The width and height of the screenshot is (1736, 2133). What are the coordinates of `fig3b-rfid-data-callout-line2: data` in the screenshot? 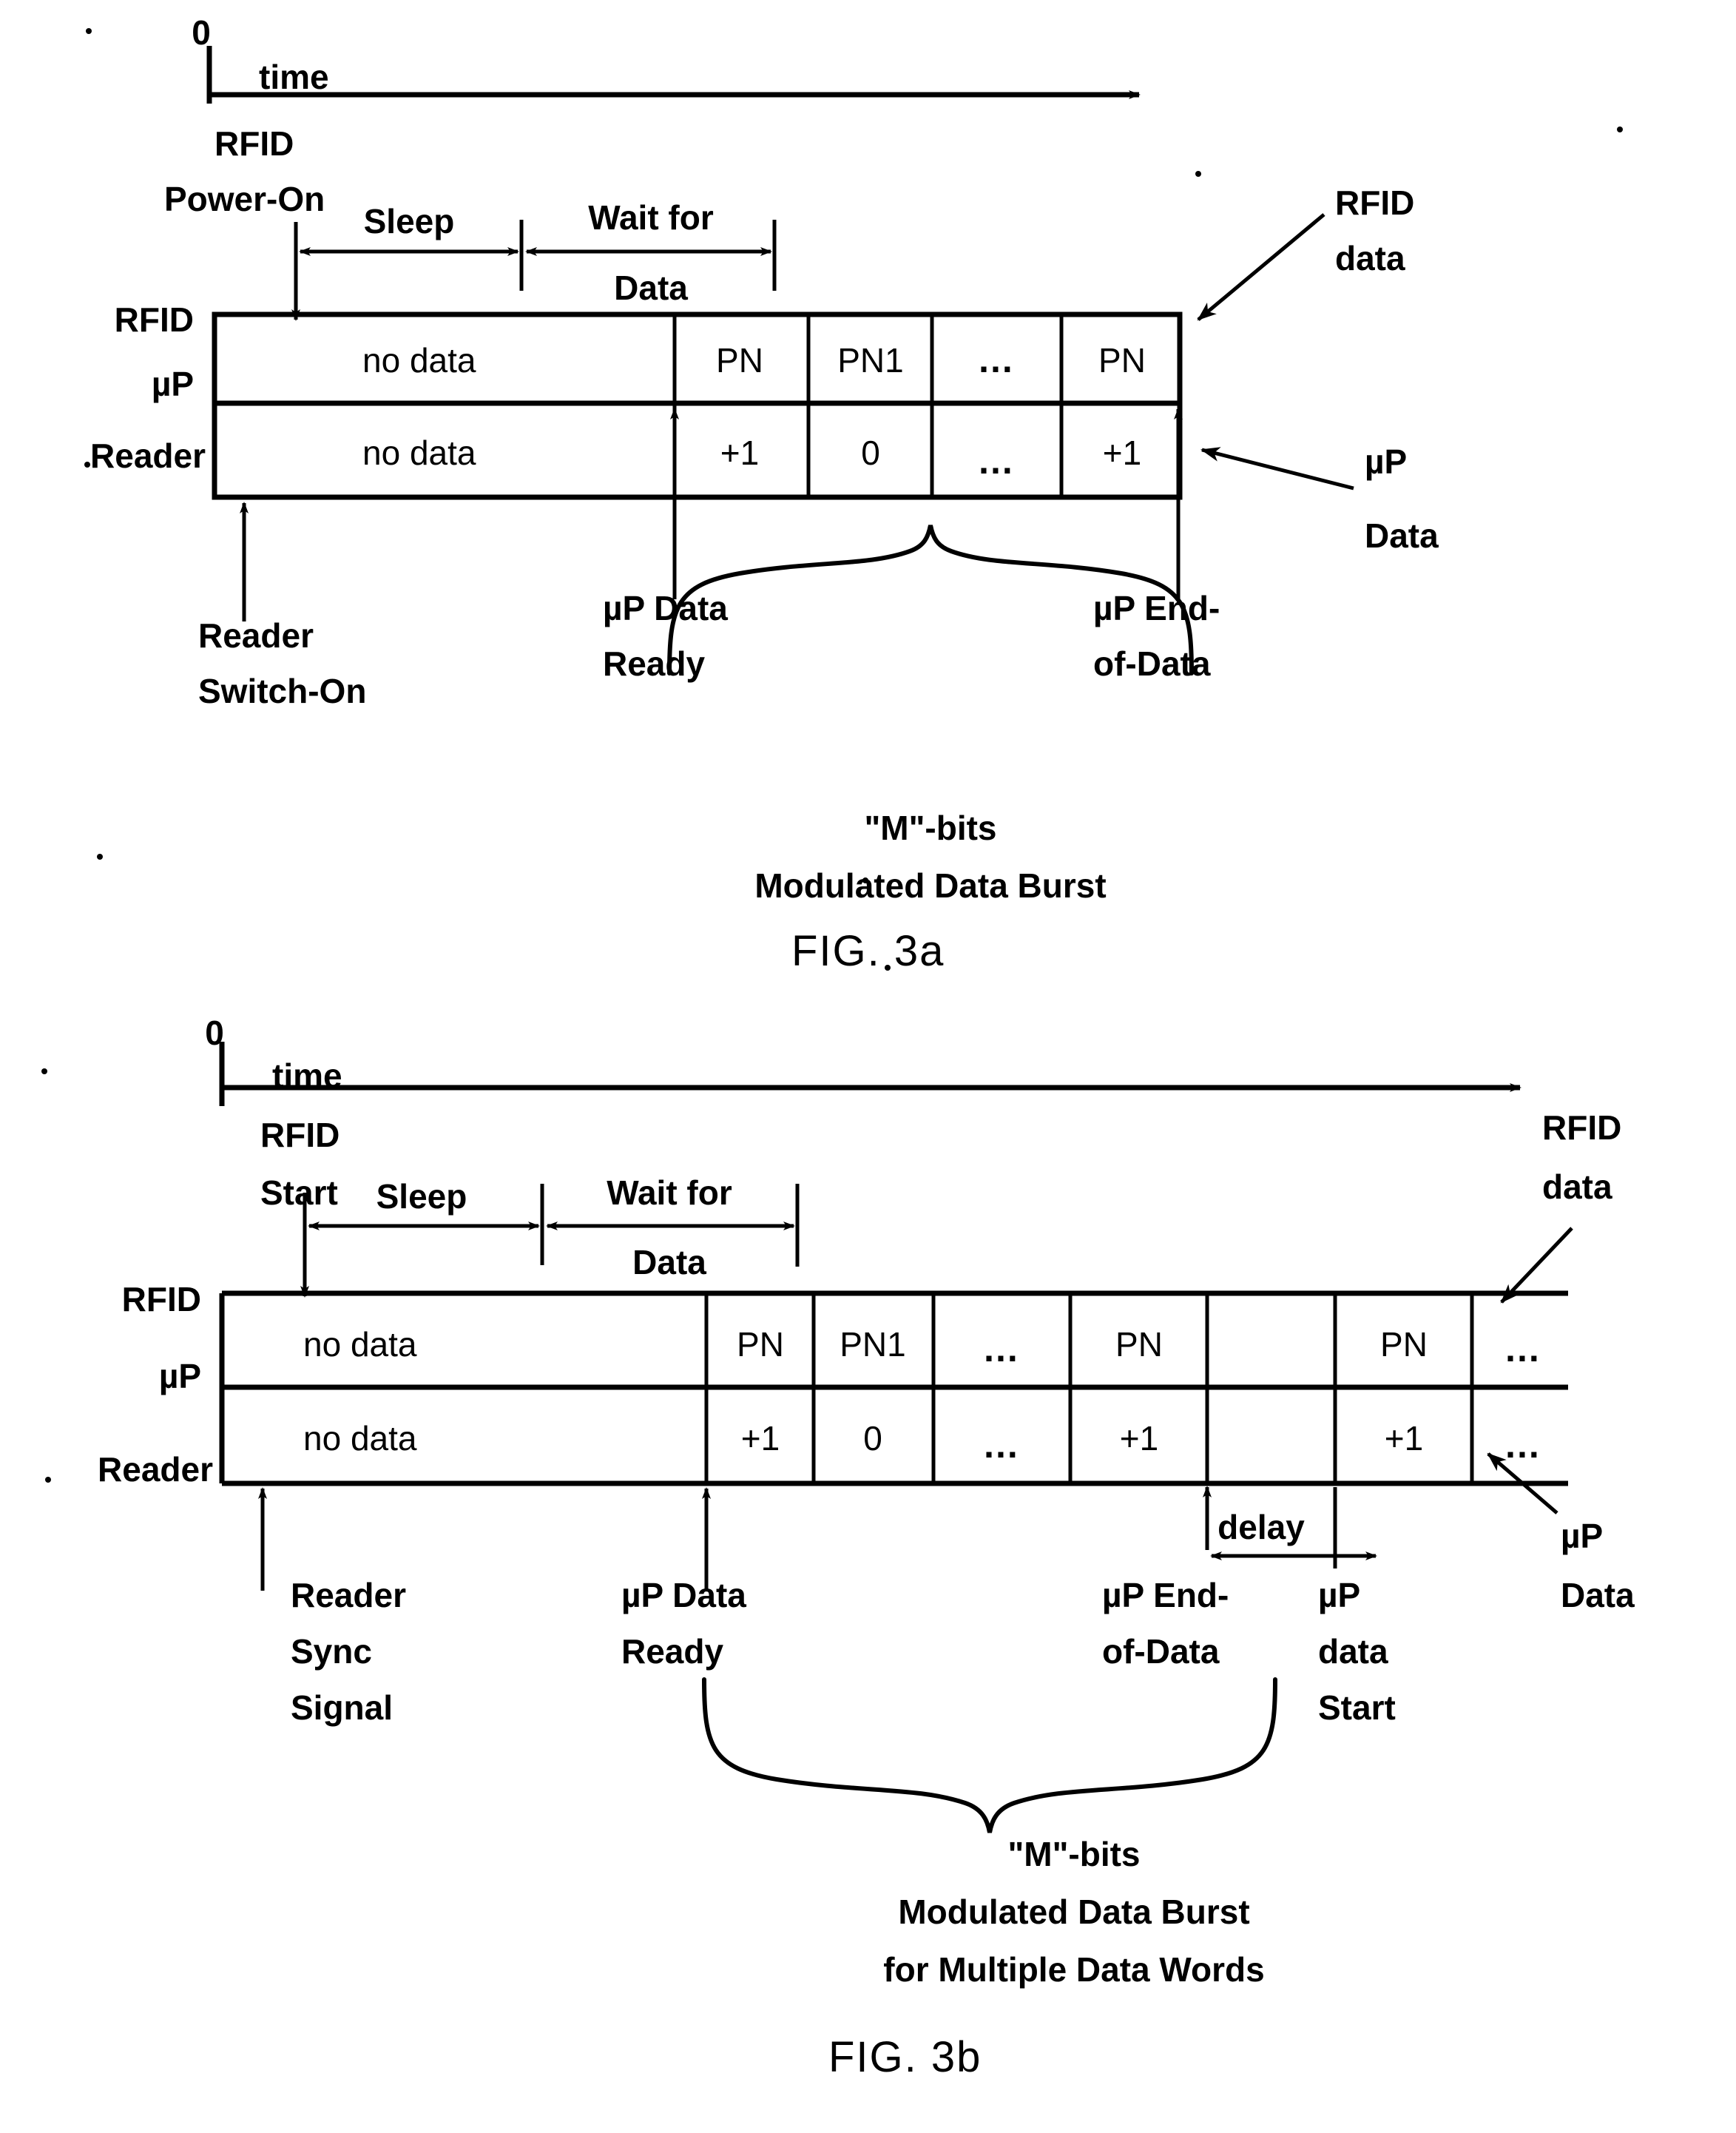 It's located at (1577, 1186).